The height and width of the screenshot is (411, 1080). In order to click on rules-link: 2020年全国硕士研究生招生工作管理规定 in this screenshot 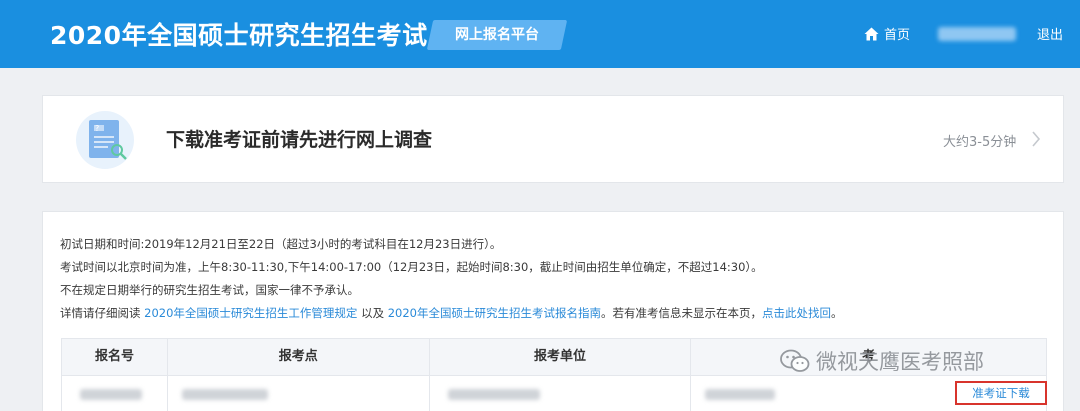, I will do `click(250, 313)`.